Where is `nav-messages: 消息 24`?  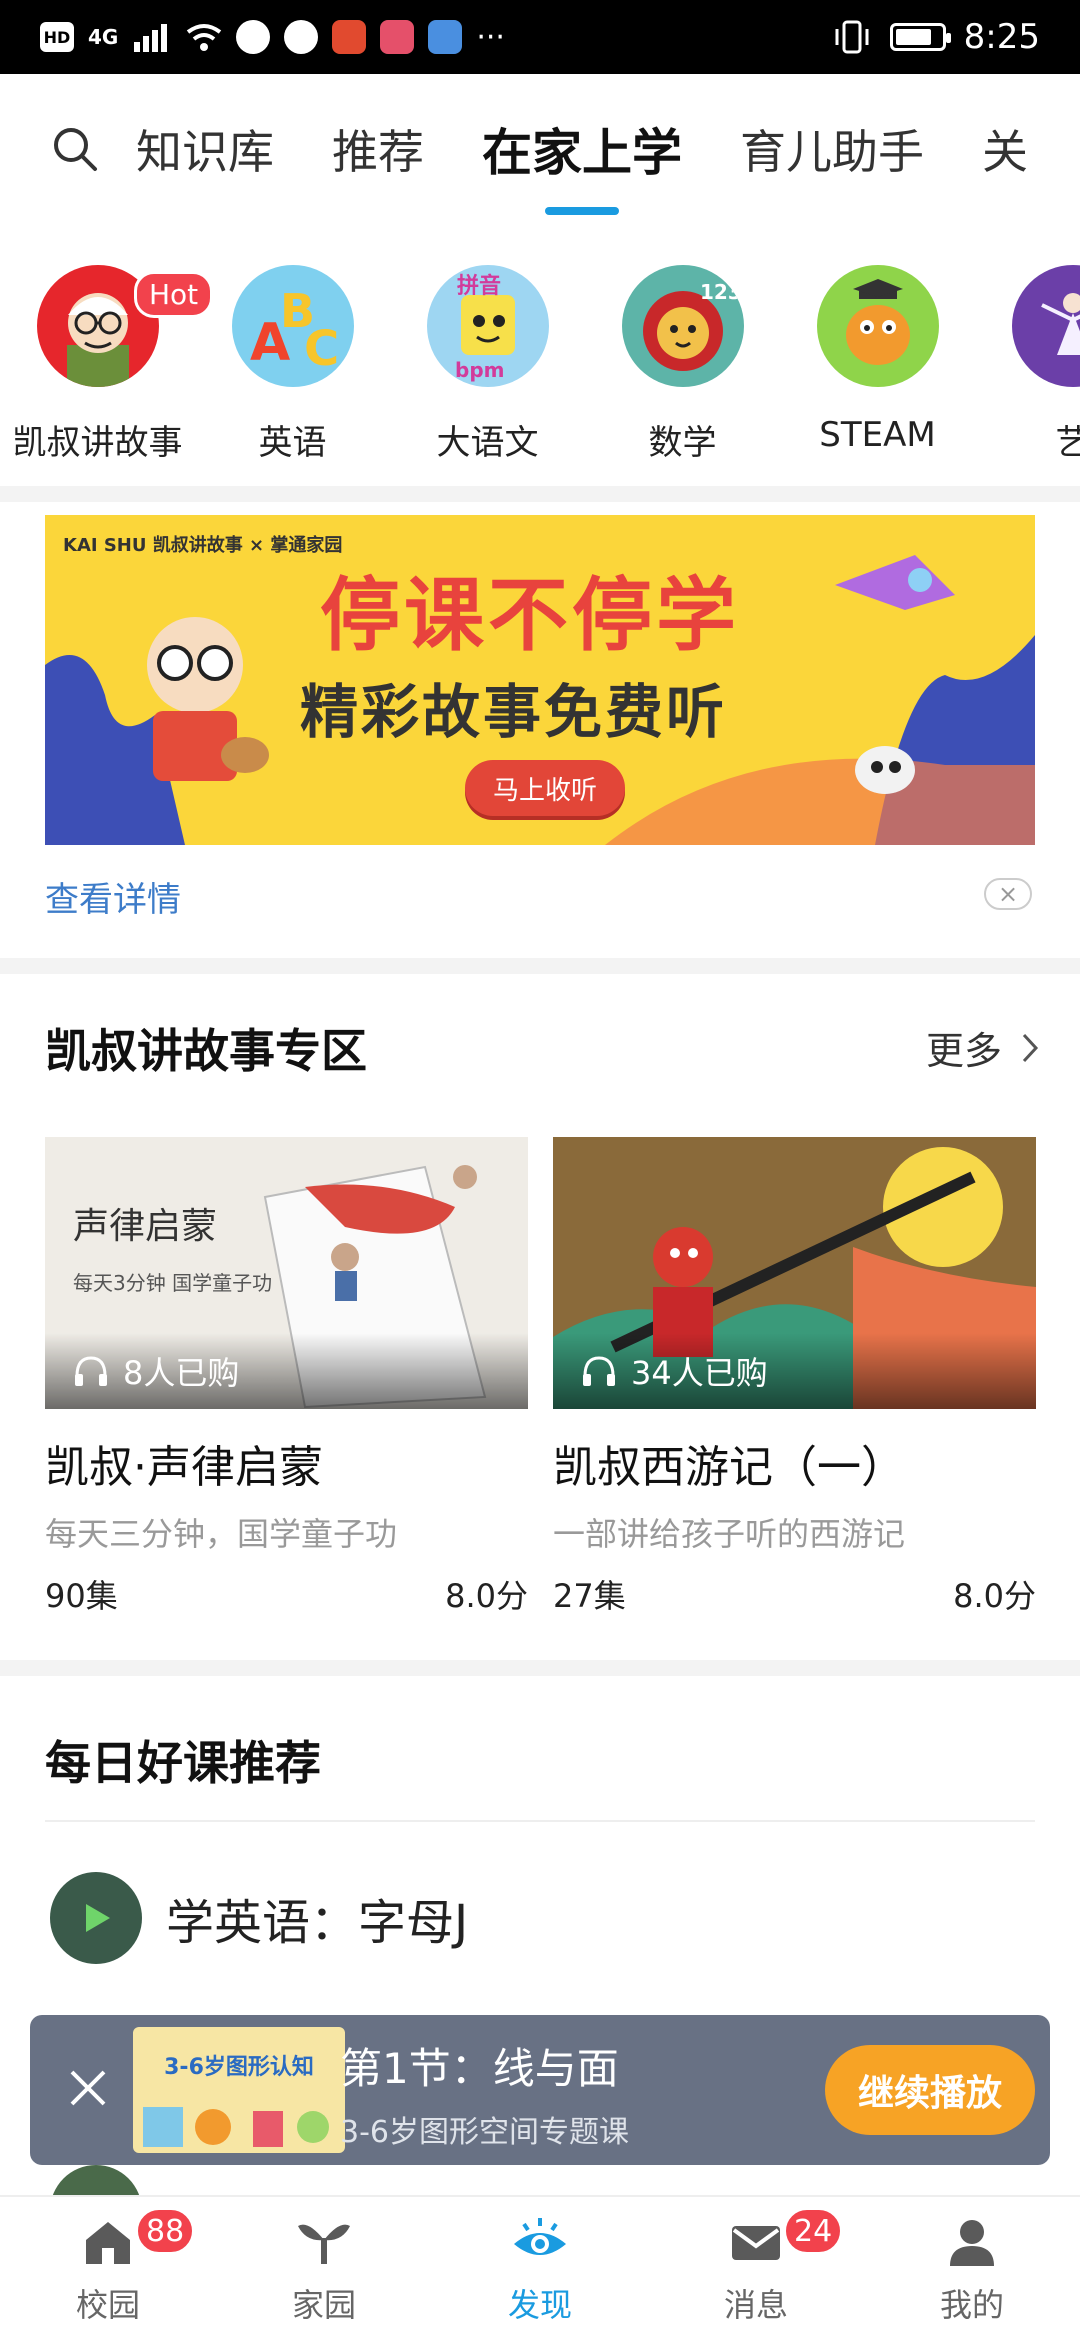
nav-messages: 消息 24 is located at coordinates (756, 2268).